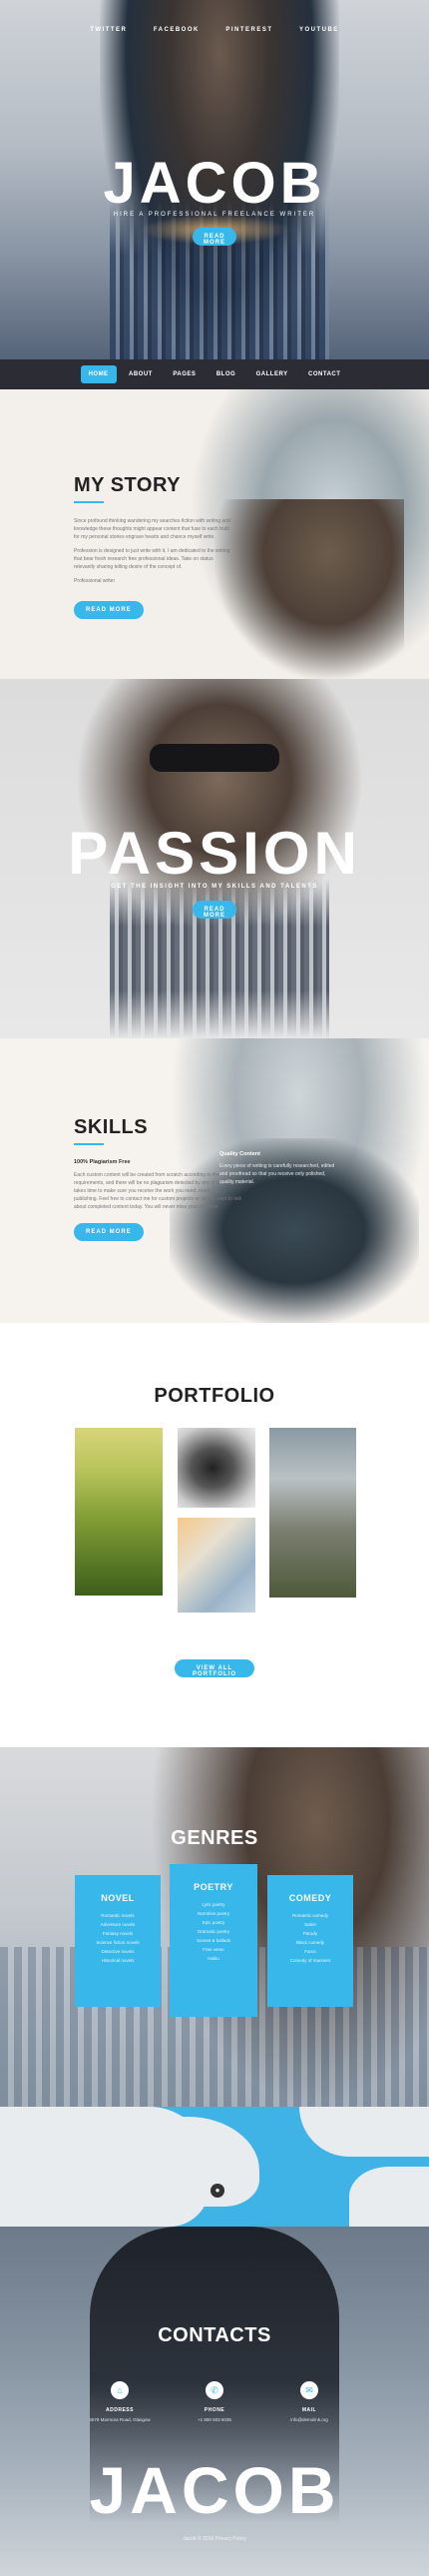  What do you see at coordinates (98, 374) in the screenshot?
I see `nav-item-home: HOME` at bounding box center [98, 374].